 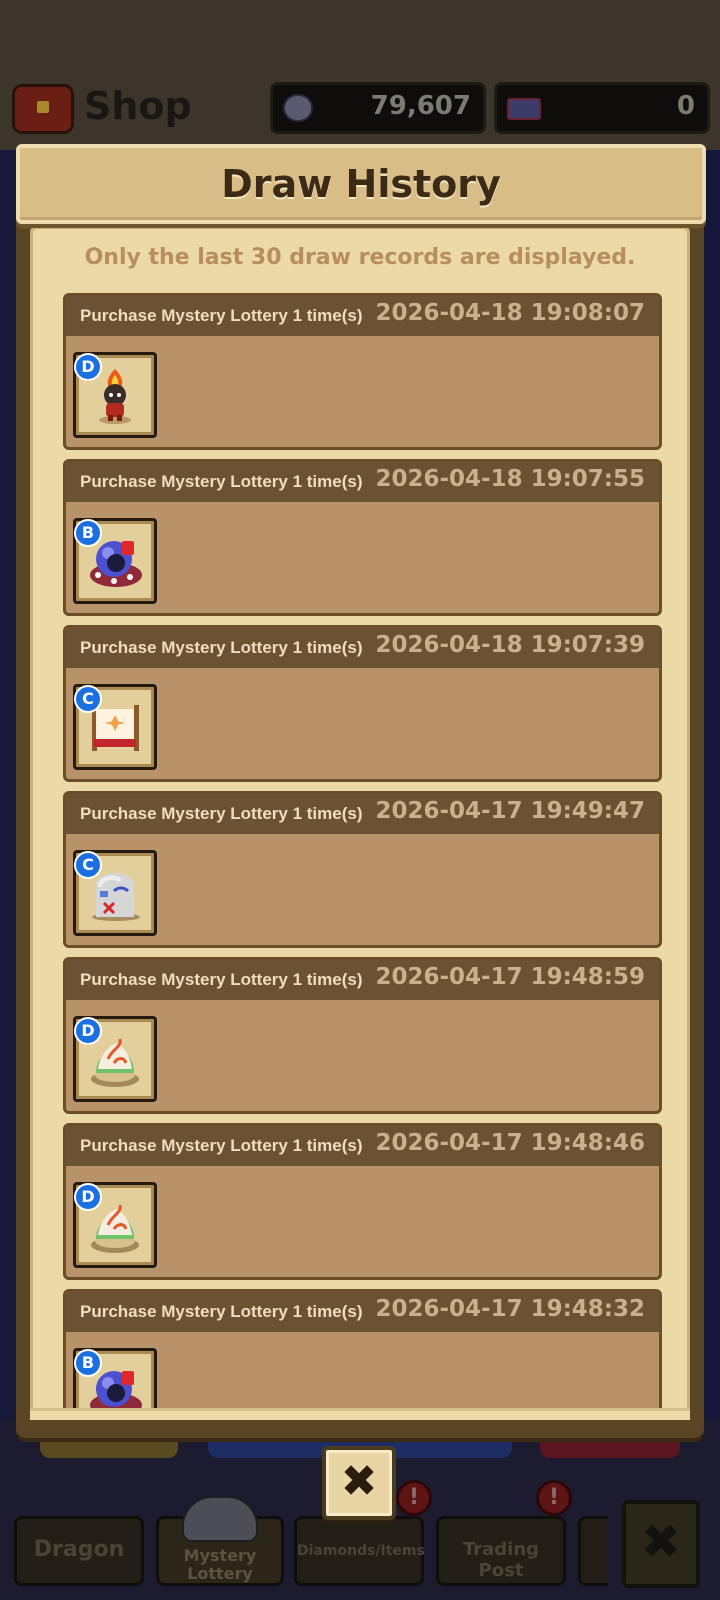 What do you see at coordinates (43, 109) in the screenshot?
I see `treasure-chest-icon` at bounding box center [43, 109].